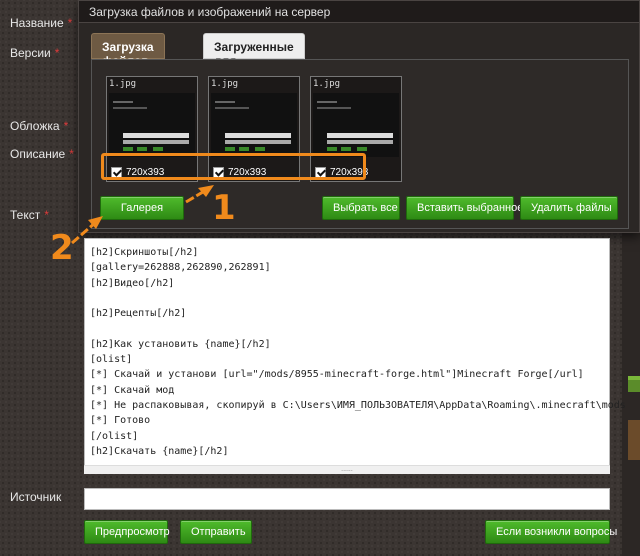 Image resolution: width=640 pixels, height=556 pixels. Describe the element at coordinates (254, 57) in the screenshot. I see `tab-uploaded-for-publication: Загруженные для публикации` at that location.